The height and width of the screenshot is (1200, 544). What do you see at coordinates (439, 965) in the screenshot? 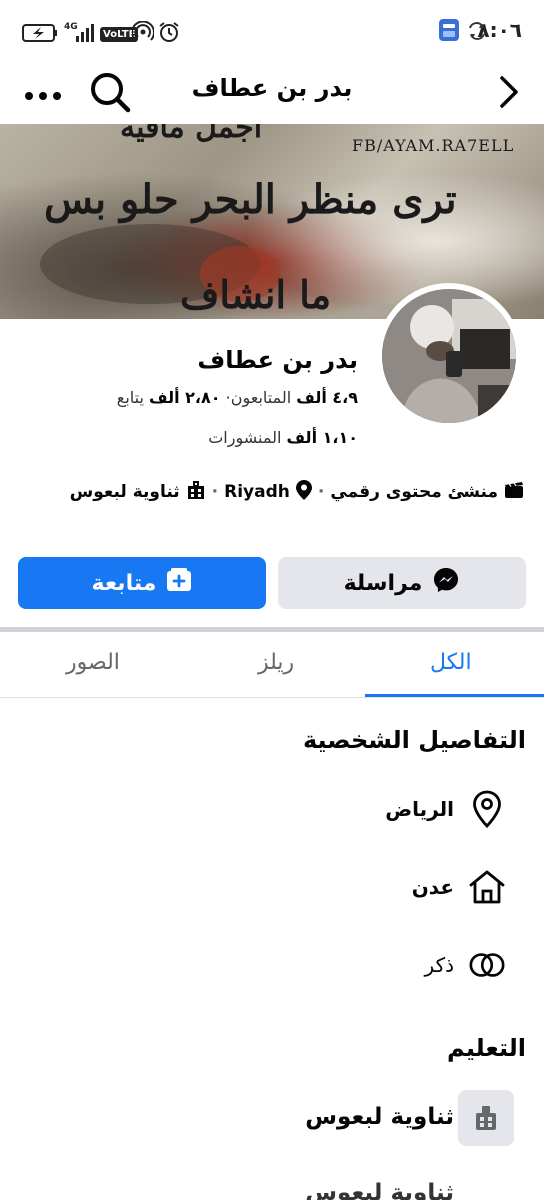
I see `gender-text: ذكر` at bounding box center [439, 965].